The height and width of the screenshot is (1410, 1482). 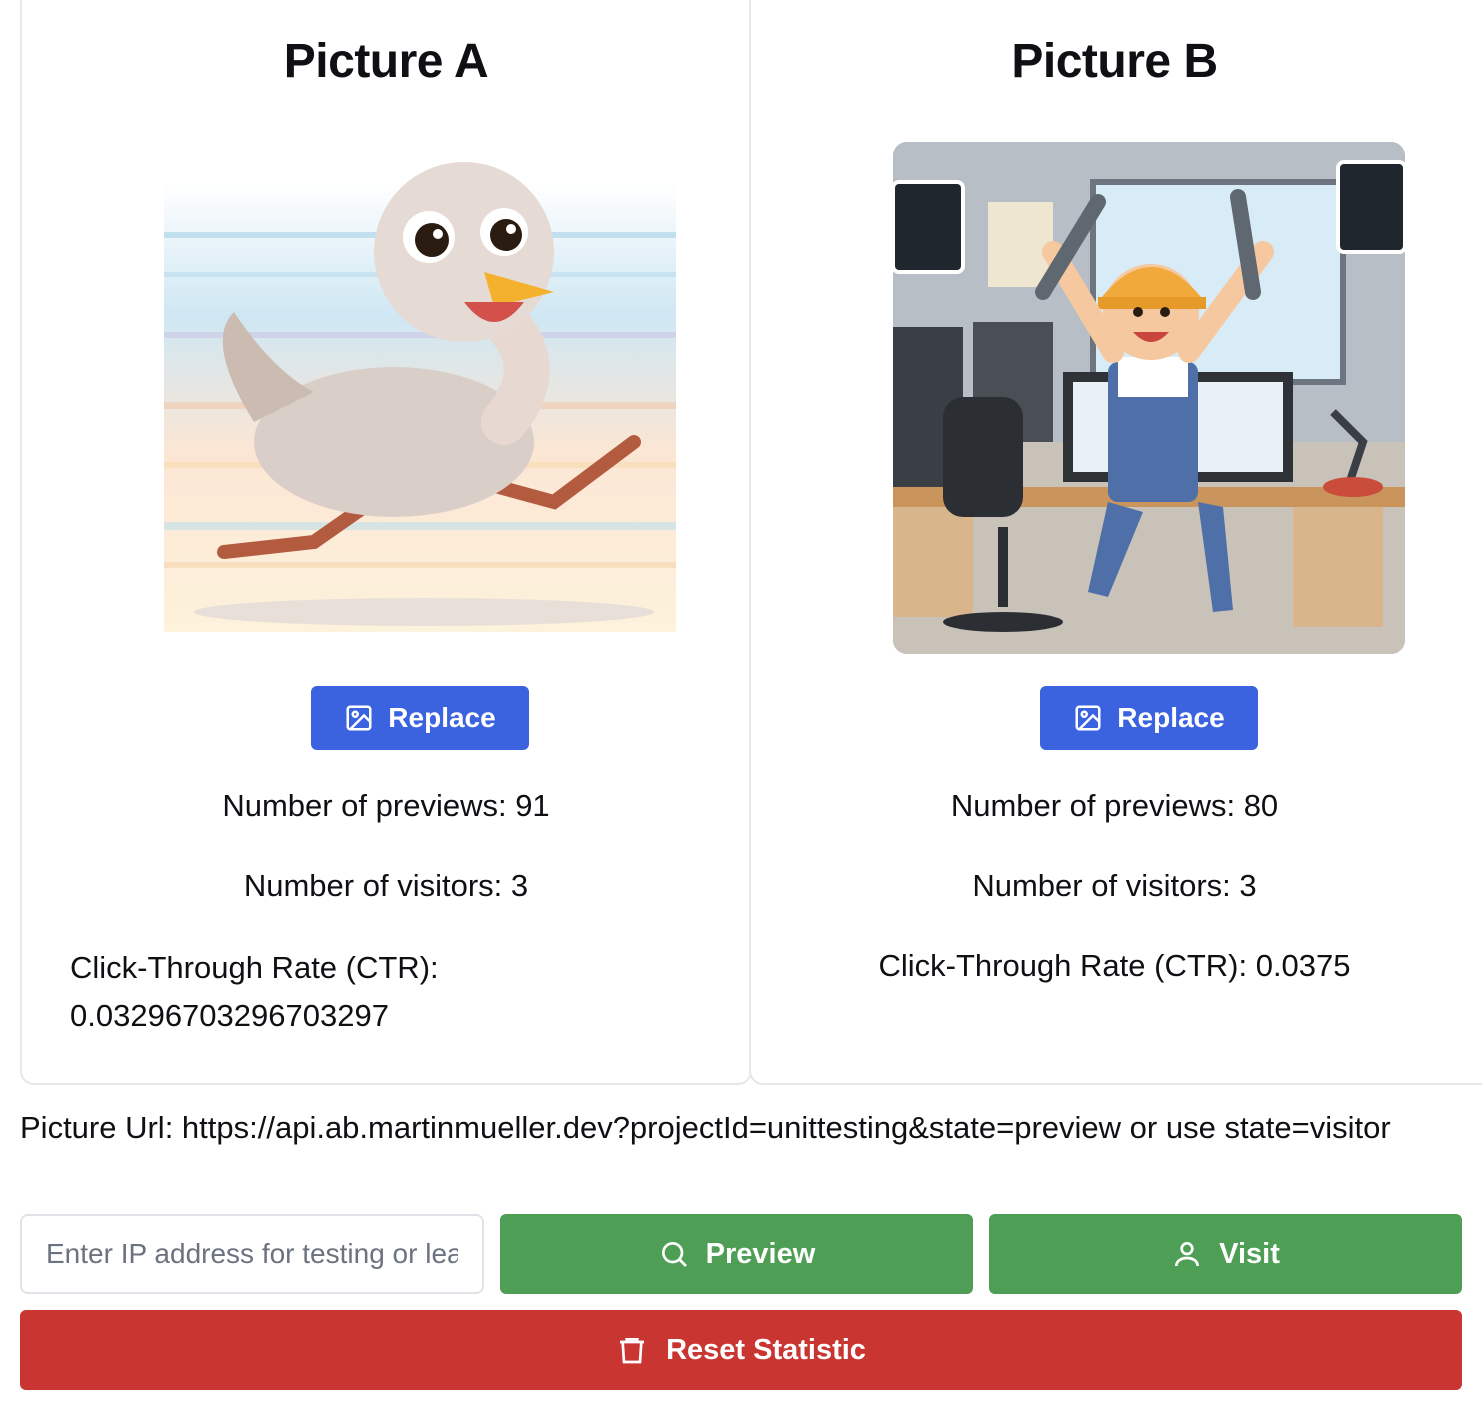 I want to click on preview-label: Preview, so click(x=760, y=1253).